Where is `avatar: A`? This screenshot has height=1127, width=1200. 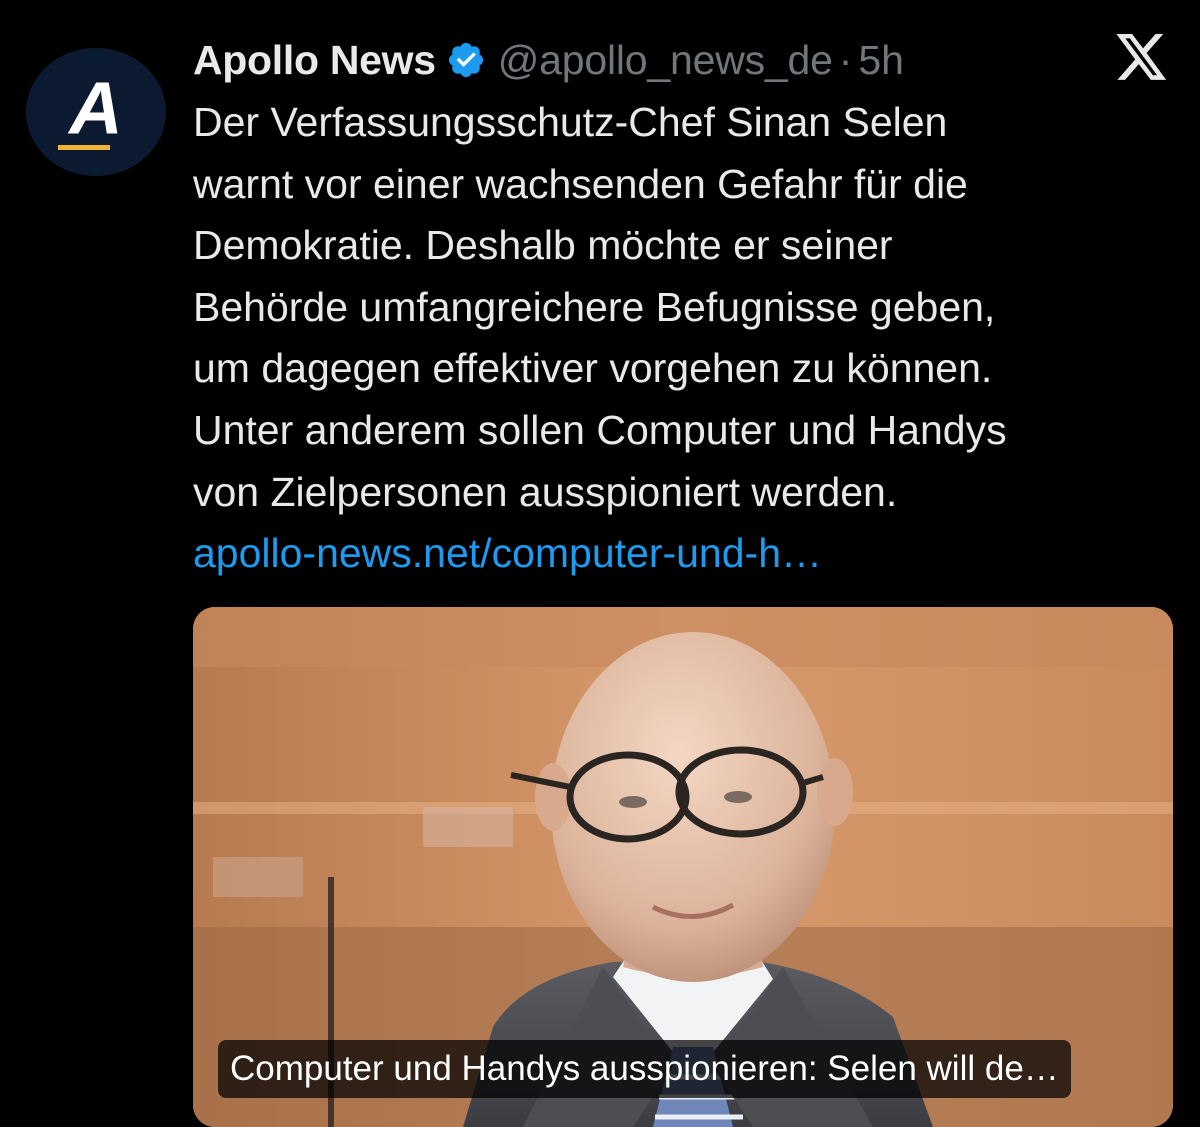
avatar: A is located at coordinates (96, 112).